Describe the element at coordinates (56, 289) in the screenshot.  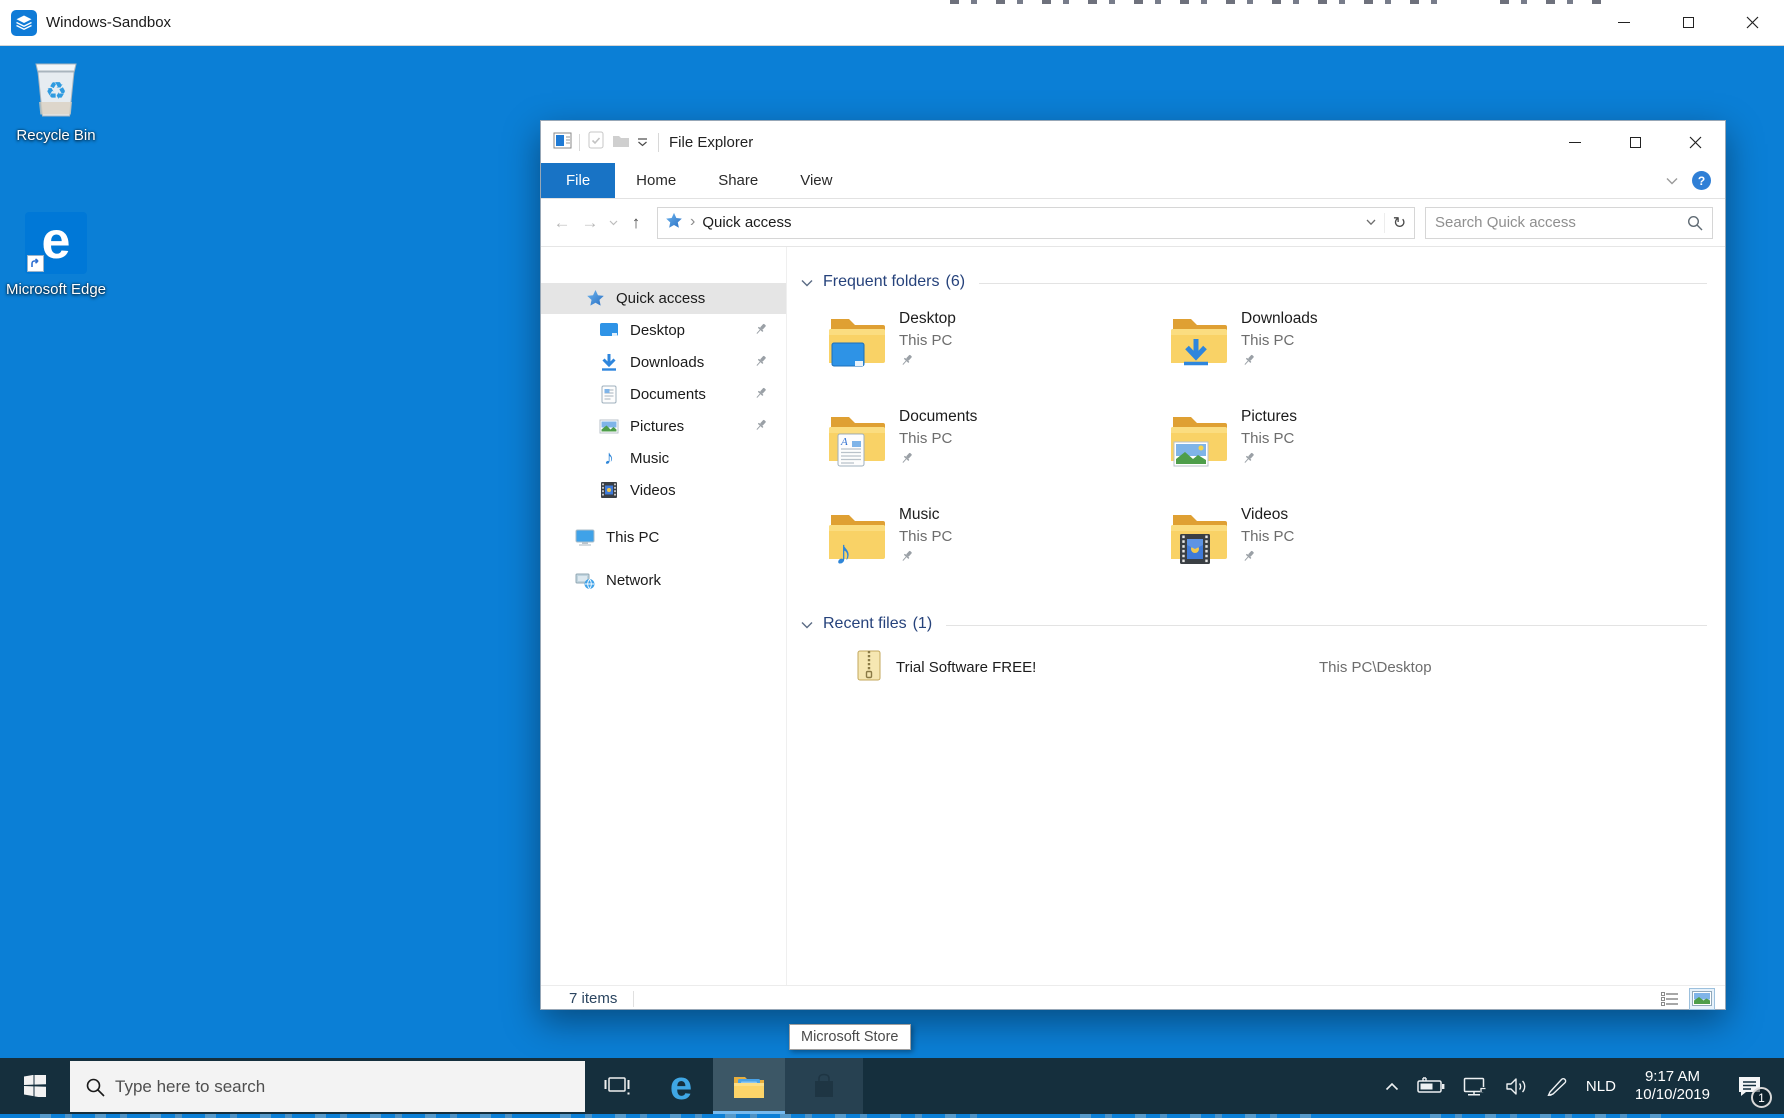
I see `desktop-icon-label: Microsoft Edge` at that location.